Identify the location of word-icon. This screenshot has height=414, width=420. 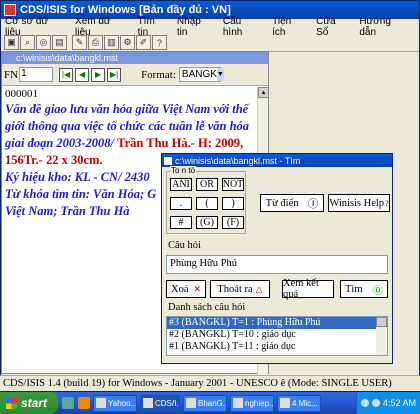
(285, 403).